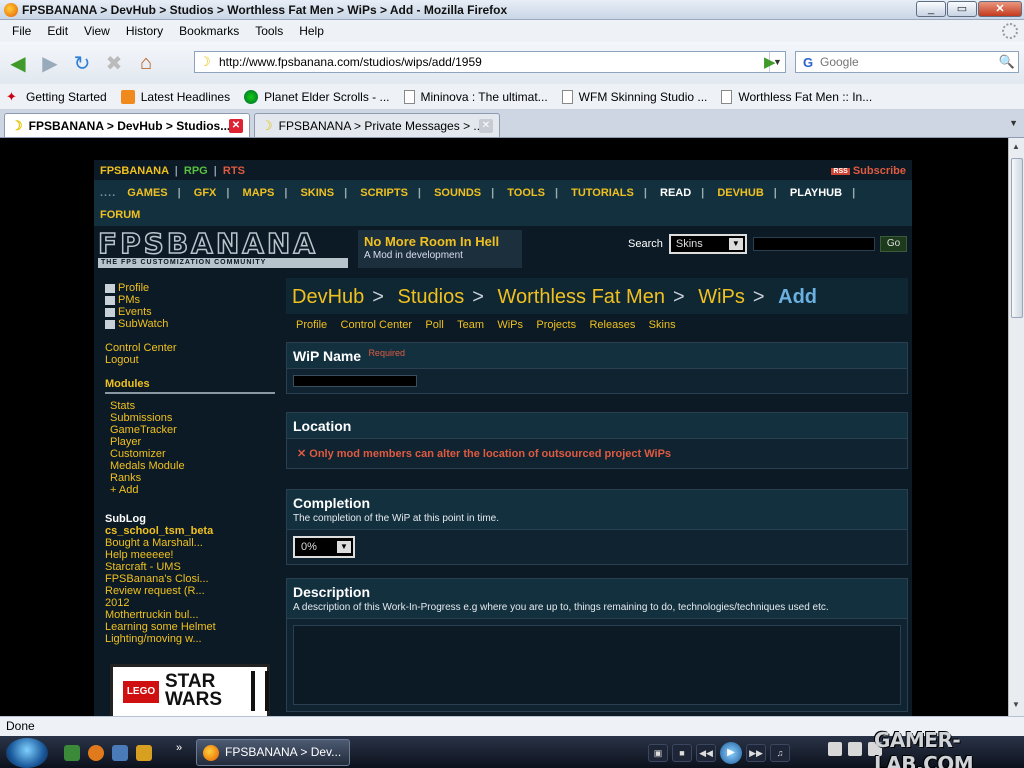 This screenshot has height=768, width=1024. I want to click on menu-help: Help, so click(311, 31).